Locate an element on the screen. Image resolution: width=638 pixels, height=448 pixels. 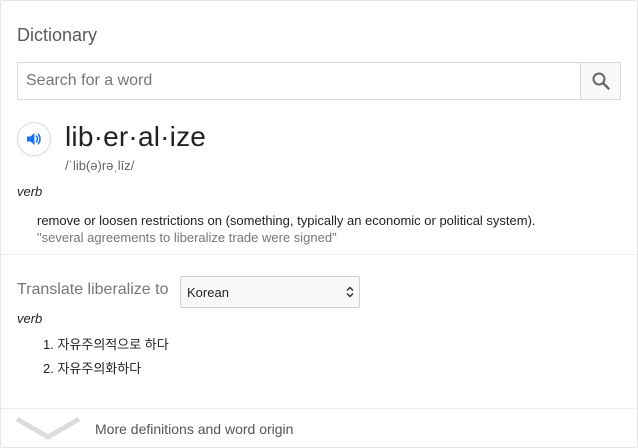
translate-label: Translate liberalize to is located at coordinates (93, 289).